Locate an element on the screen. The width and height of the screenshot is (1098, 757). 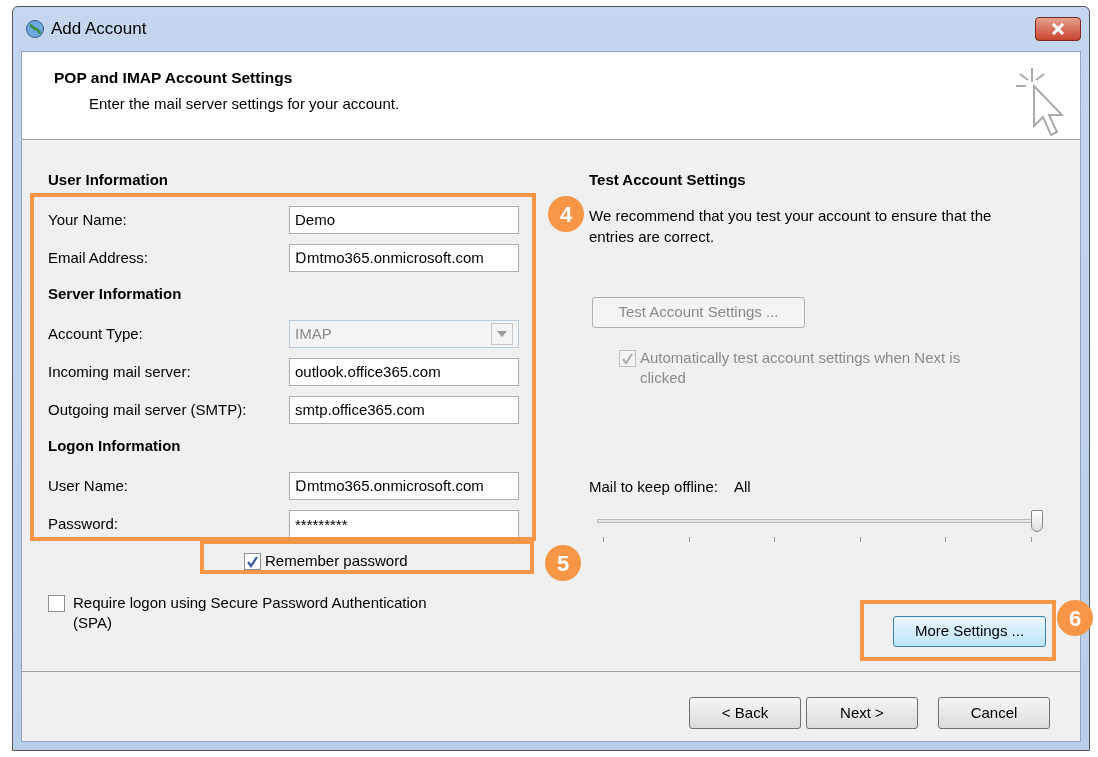
field-label: Account Type: is located at coordinates (96, 333).